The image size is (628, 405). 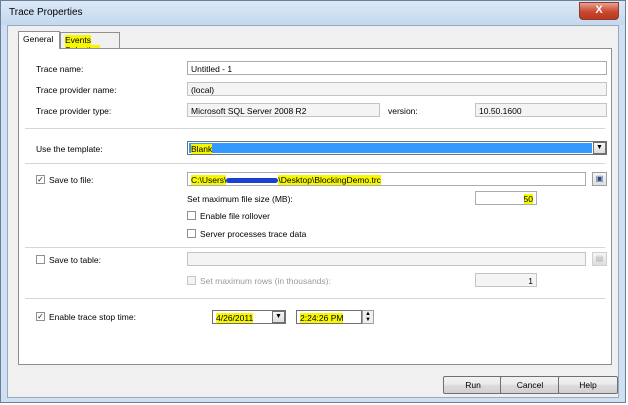 I want to click on max-file-size-value: 50, so click(x=528, y=199).